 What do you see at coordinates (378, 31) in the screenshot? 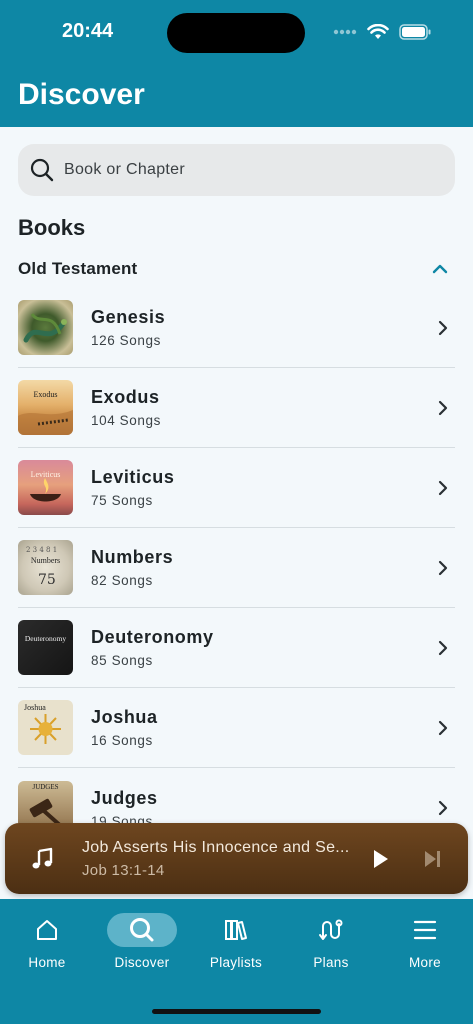
I see `wifi-icon` at bounding box center [378, 31].